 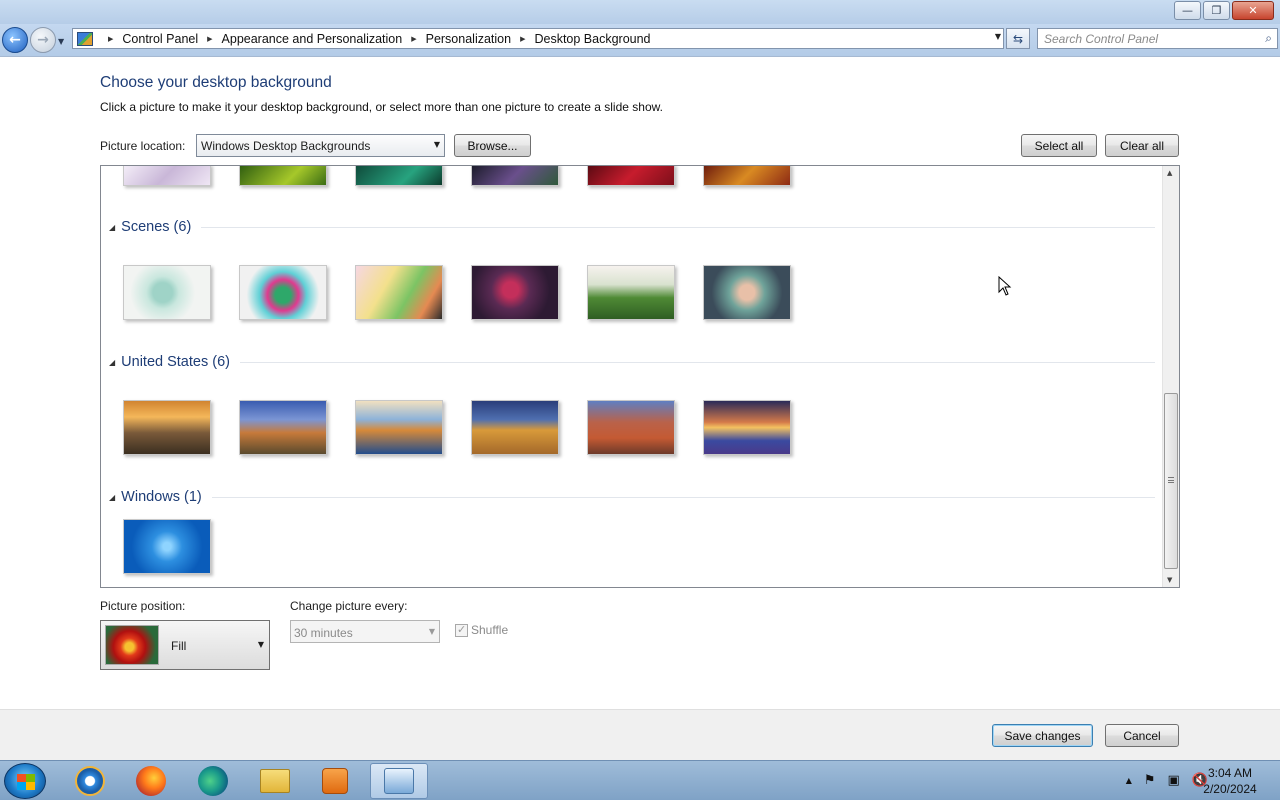 I want to click on media-player-icon, so click(x=335, y=781).